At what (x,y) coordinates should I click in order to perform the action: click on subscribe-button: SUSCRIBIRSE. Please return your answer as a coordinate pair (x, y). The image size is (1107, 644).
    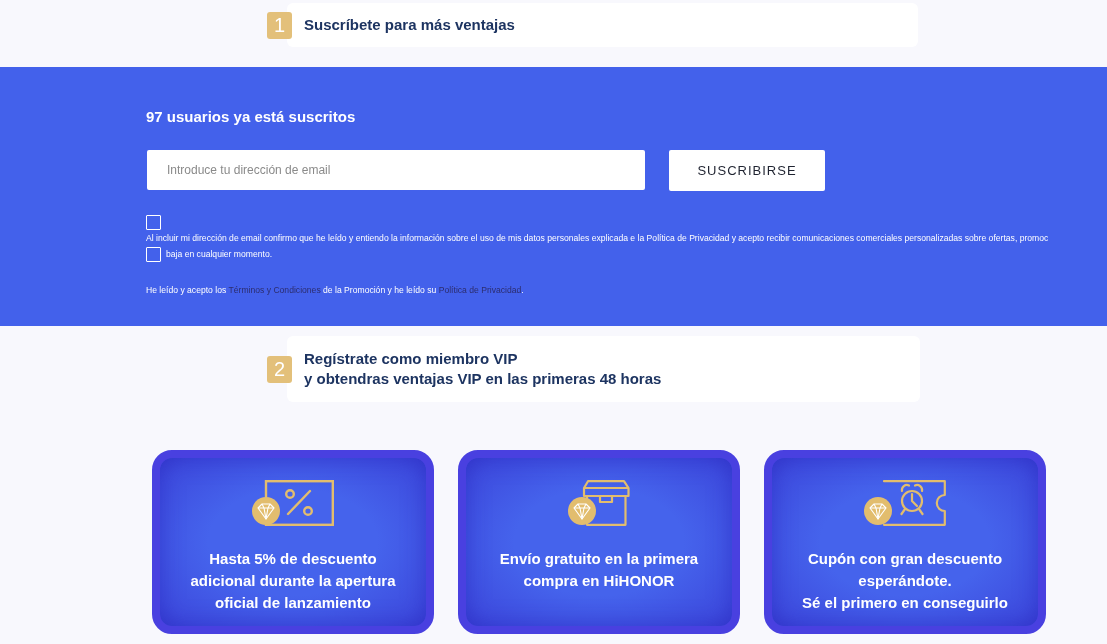
    Looking at the image, I should click on (747, 170).